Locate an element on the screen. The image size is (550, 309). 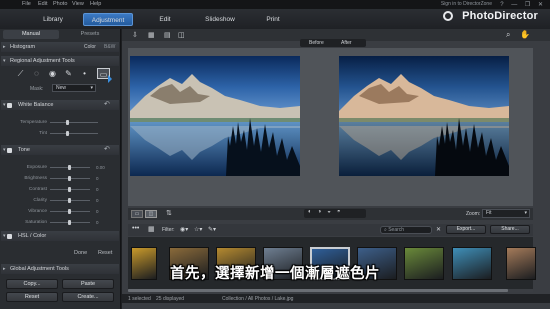
hsl-section: ▾ HSL / Color is located at coordinates (60, 236).